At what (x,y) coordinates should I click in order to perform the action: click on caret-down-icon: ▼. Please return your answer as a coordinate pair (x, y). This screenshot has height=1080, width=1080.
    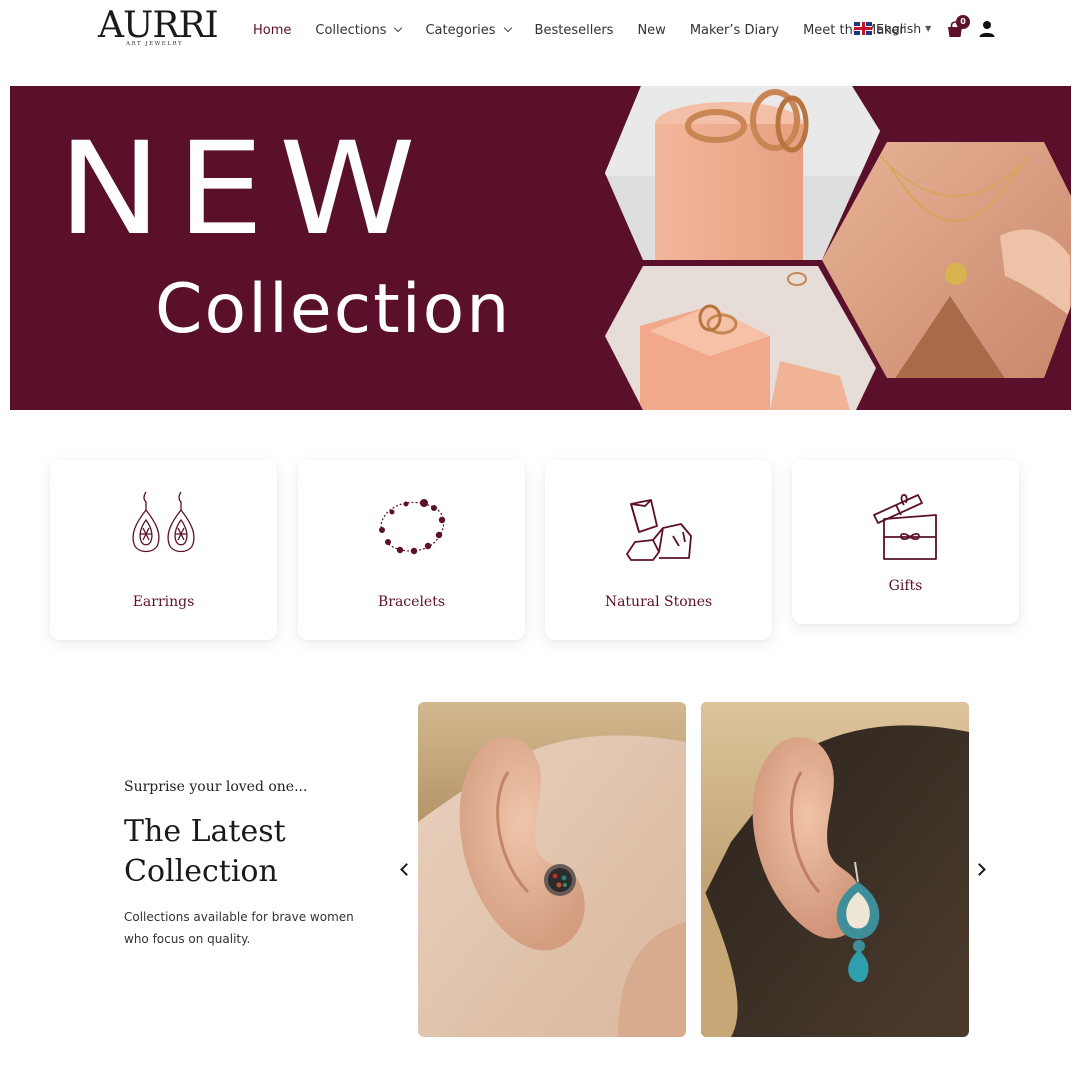
    Looking at the image, I should click on (928, 28).